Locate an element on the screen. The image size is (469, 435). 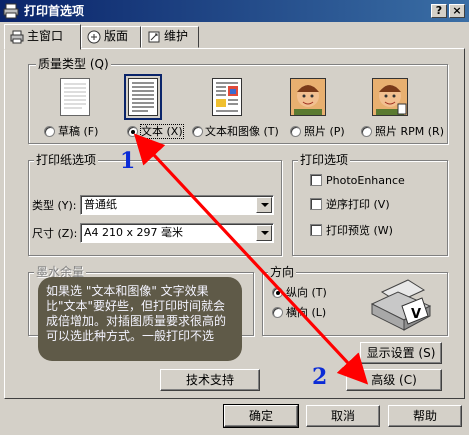
orientation-landscape-radio is located at coordinates (277, 312).